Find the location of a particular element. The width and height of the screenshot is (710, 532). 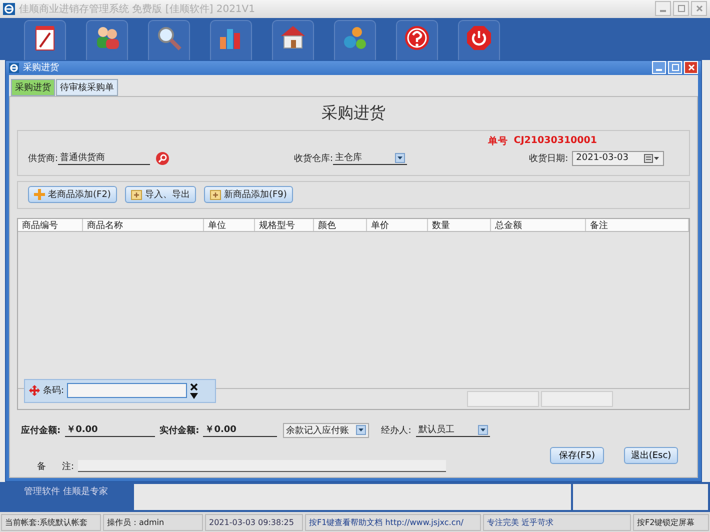

handler-dropdown: 默认员工 is located at coordinates (453, 430).